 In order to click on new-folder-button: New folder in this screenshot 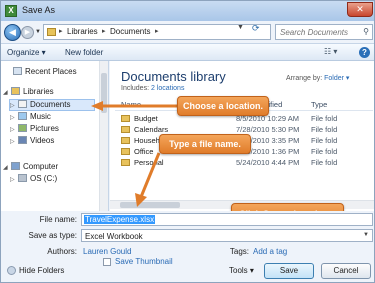, I will do `click(84, 52)`.